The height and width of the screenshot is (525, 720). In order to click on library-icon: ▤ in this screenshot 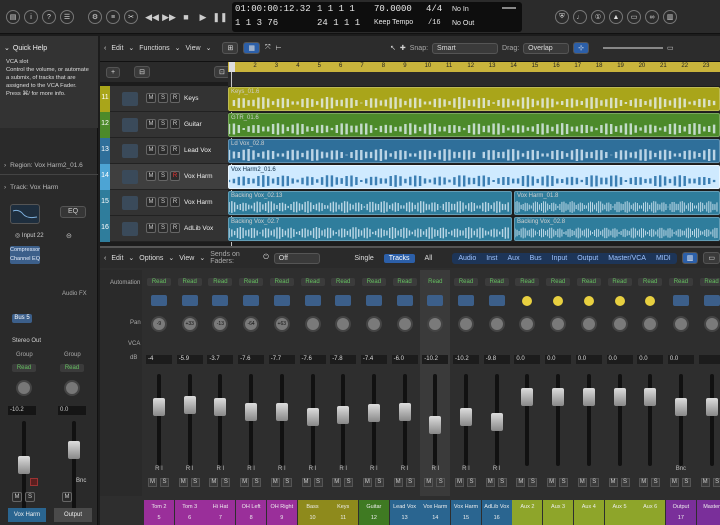, I will do `click(13, 17)`.